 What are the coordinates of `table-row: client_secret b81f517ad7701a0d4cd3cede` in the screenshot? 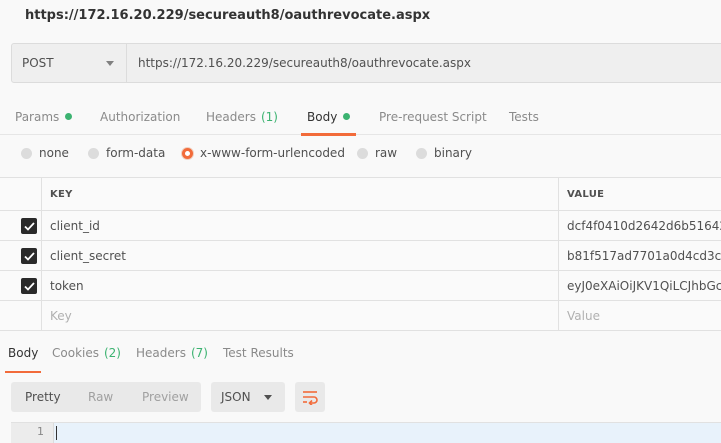 It's located at (360, 256).